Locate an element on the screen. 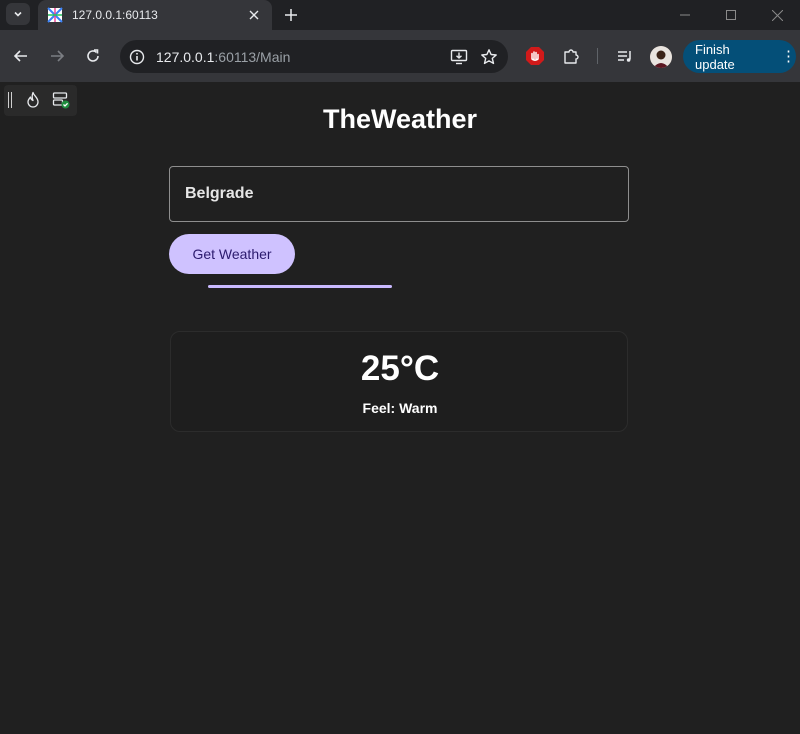 The image size is (800, 734). tab-title: 127.0.0.1:60113 is located at coordinates (115, 15).